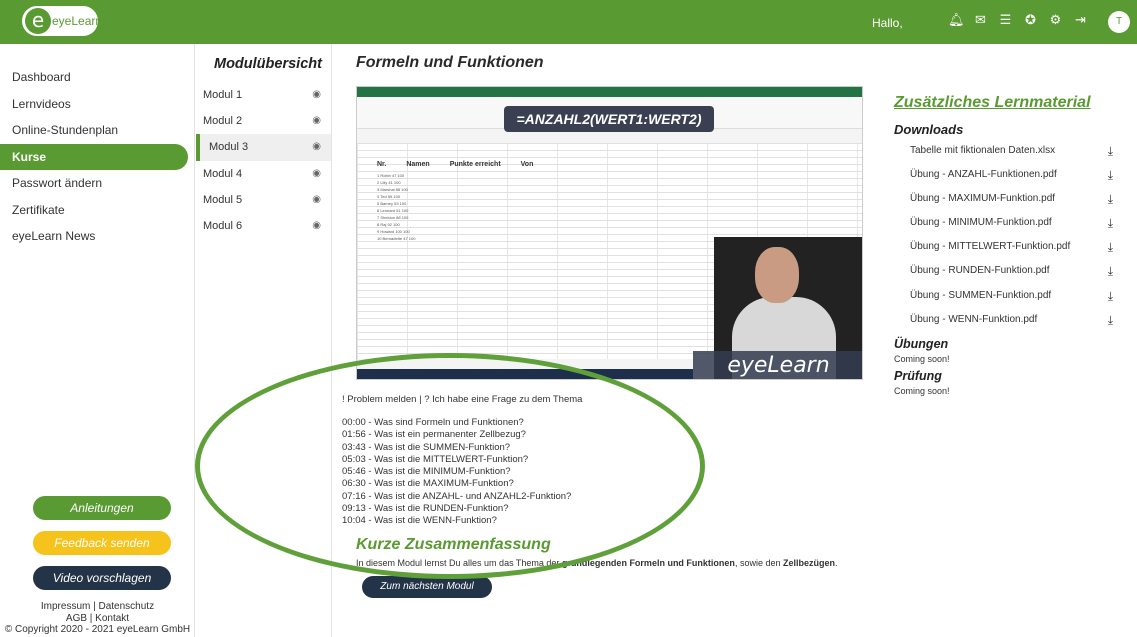 Image resolution: width=1137 pixels, height=637 pixels. Describe the element at coordinates (1005, 21) in the screenshot. I see `sliders-icon: ☰` at that location.